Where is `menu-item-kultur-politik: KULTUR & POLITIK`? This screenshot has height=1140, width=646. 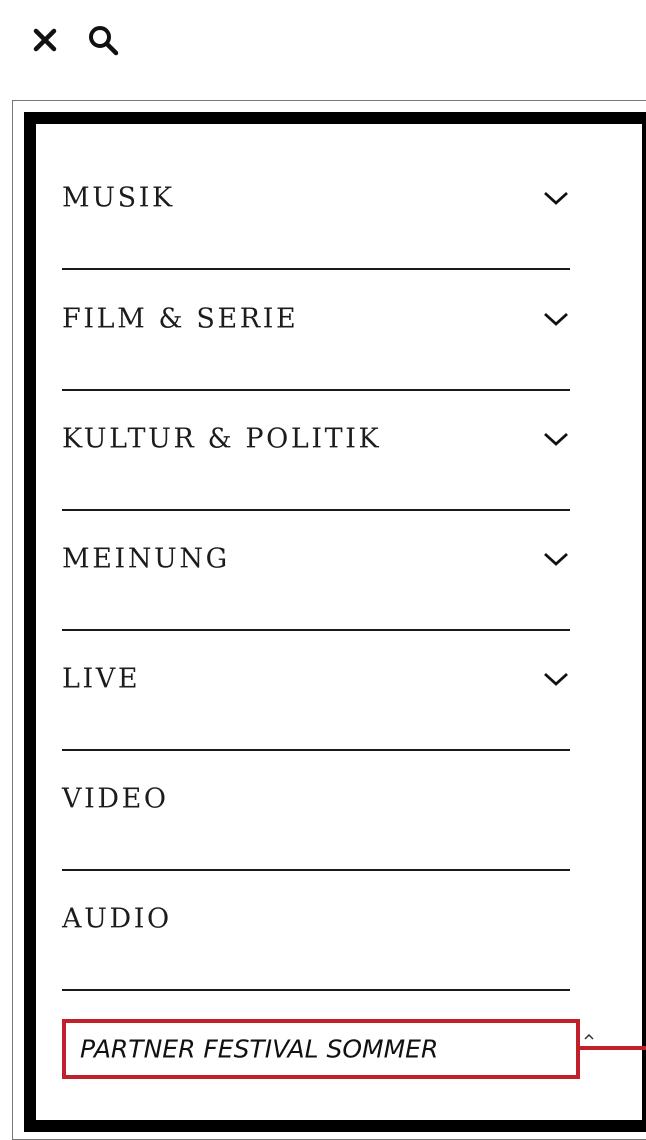
menu-item-kultur-politik: KULTUR & POLITIK is located at coordinates (316, 440).